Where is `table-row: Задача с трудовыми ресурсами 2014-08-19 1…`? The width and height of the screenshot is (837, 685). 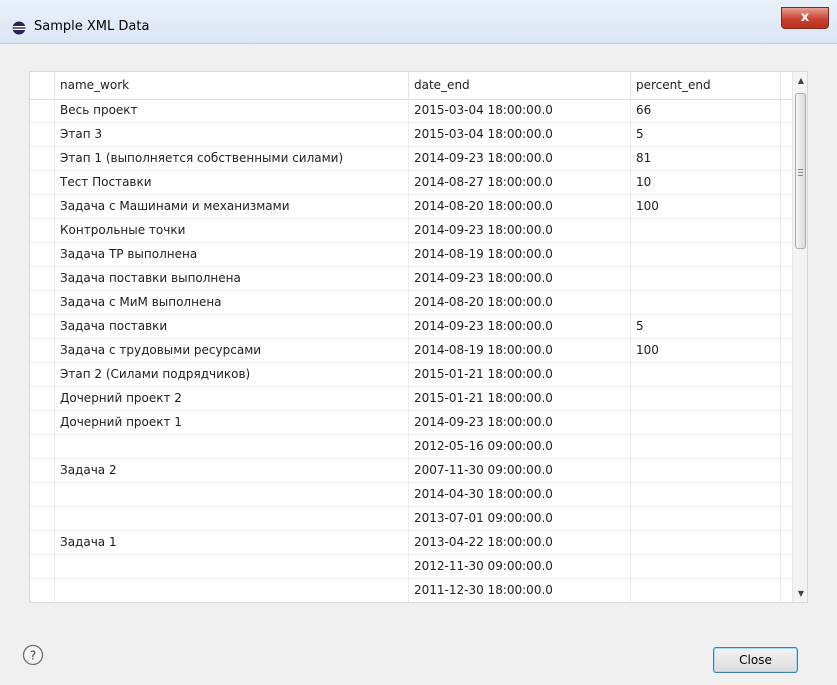 table-row: Задача с трудовыми ресурсами 2014-08-19 1… is located at coordinates (411, 351).